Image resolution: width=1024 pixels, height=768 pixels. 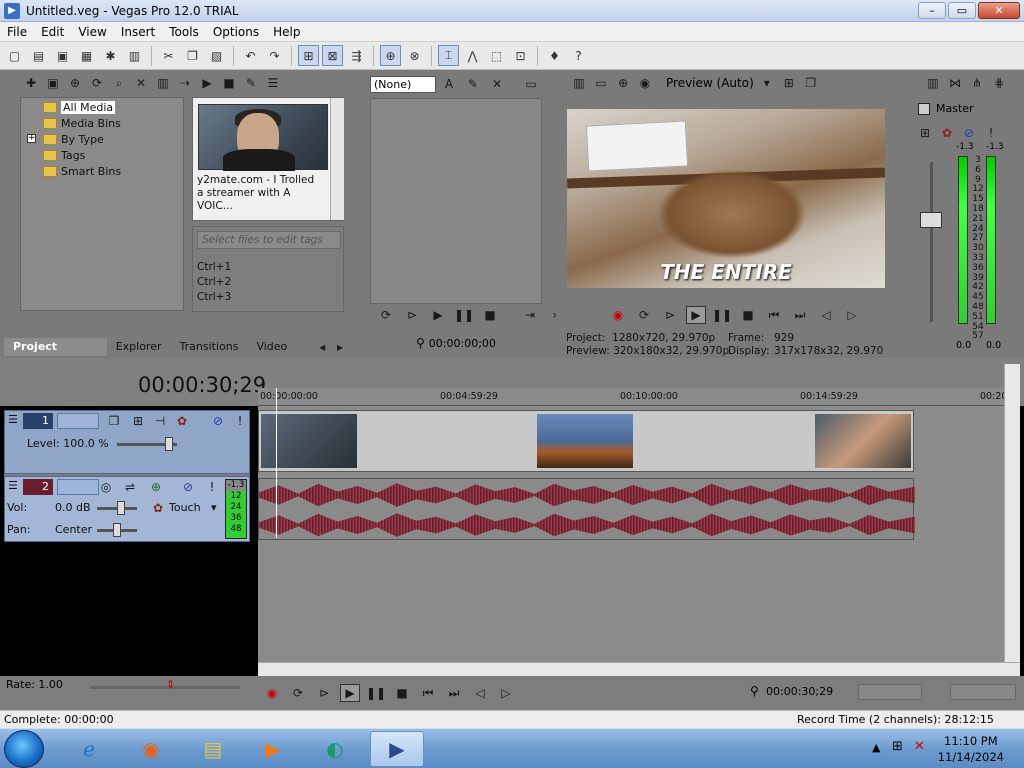 What do you see at coordinates (340, 347) in the screenshot?
I see `tab-scroll-right-icon: ▸` at bounding box center [340, 347].